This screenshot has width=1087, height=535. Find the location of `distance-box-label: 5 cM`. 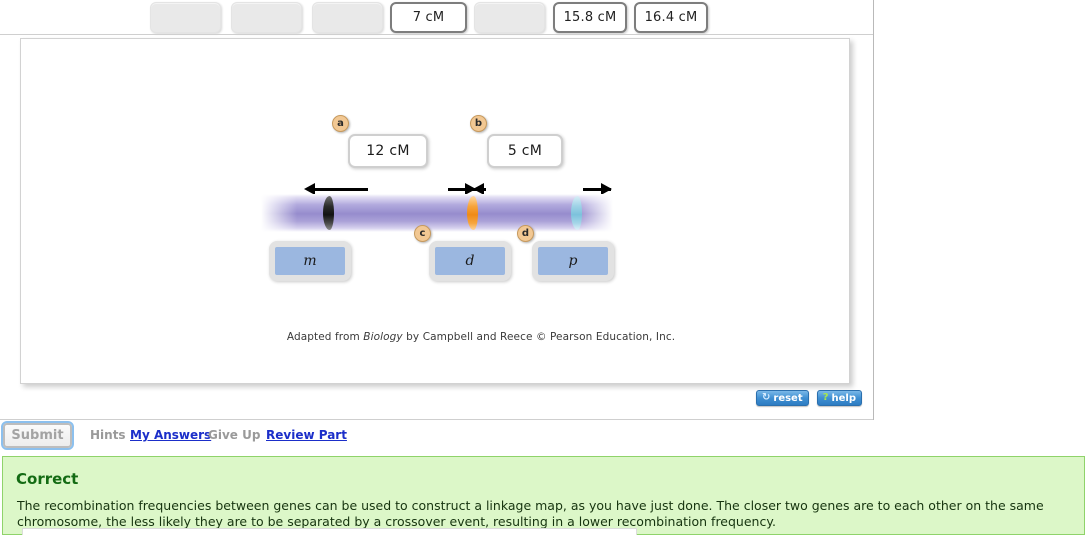

distance-box-label: 5 cM is located at coordinates (525, 151).